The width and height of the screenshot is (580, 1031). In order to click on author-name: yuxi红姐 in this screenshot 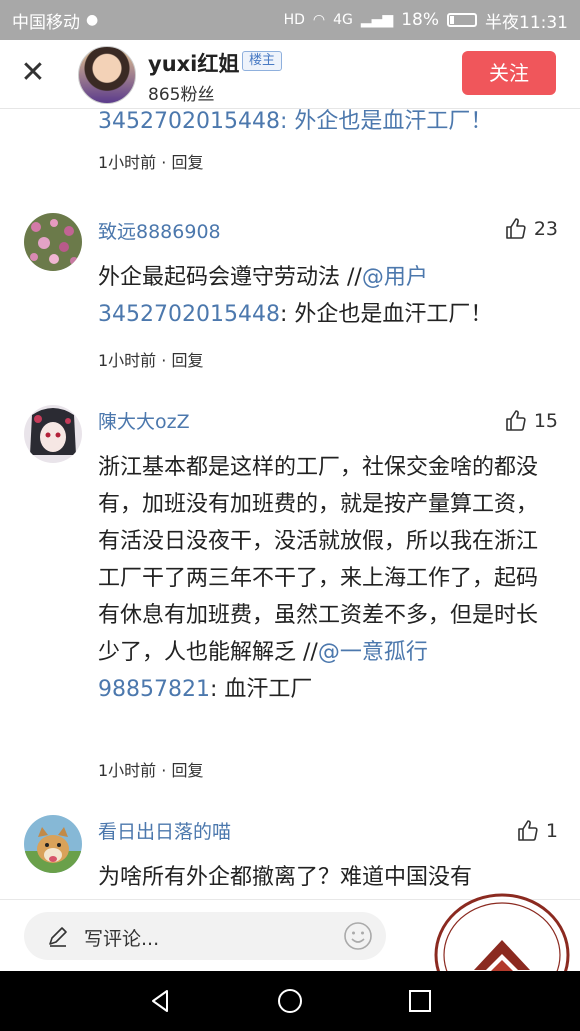, I will do `click(193, 63)`.